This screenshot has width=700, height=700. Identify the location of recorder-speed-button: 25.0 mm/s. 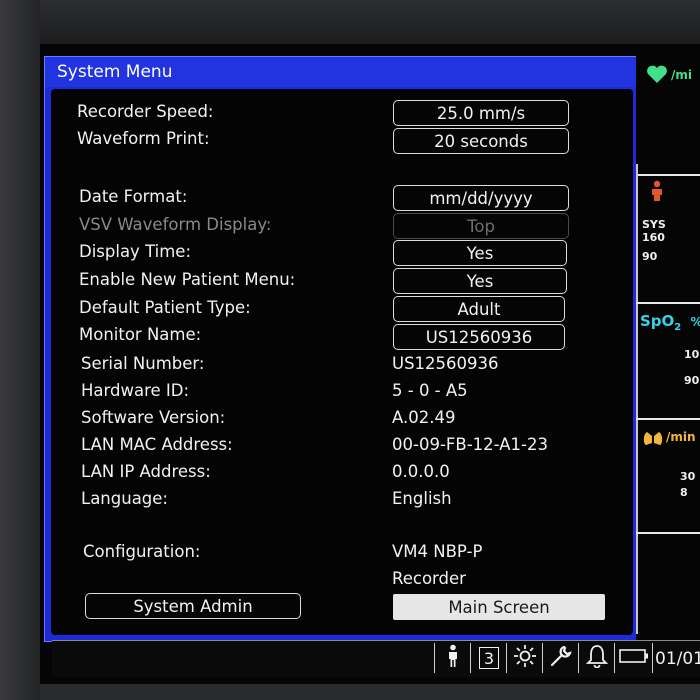
(481, 113).